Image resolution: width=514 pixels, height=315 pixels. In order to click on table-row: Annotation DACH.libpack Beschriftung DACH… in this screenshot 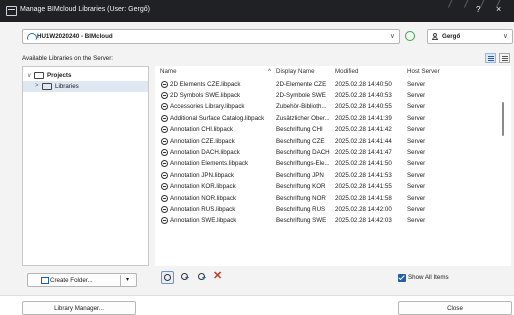, I will do `click(325, 152)`.